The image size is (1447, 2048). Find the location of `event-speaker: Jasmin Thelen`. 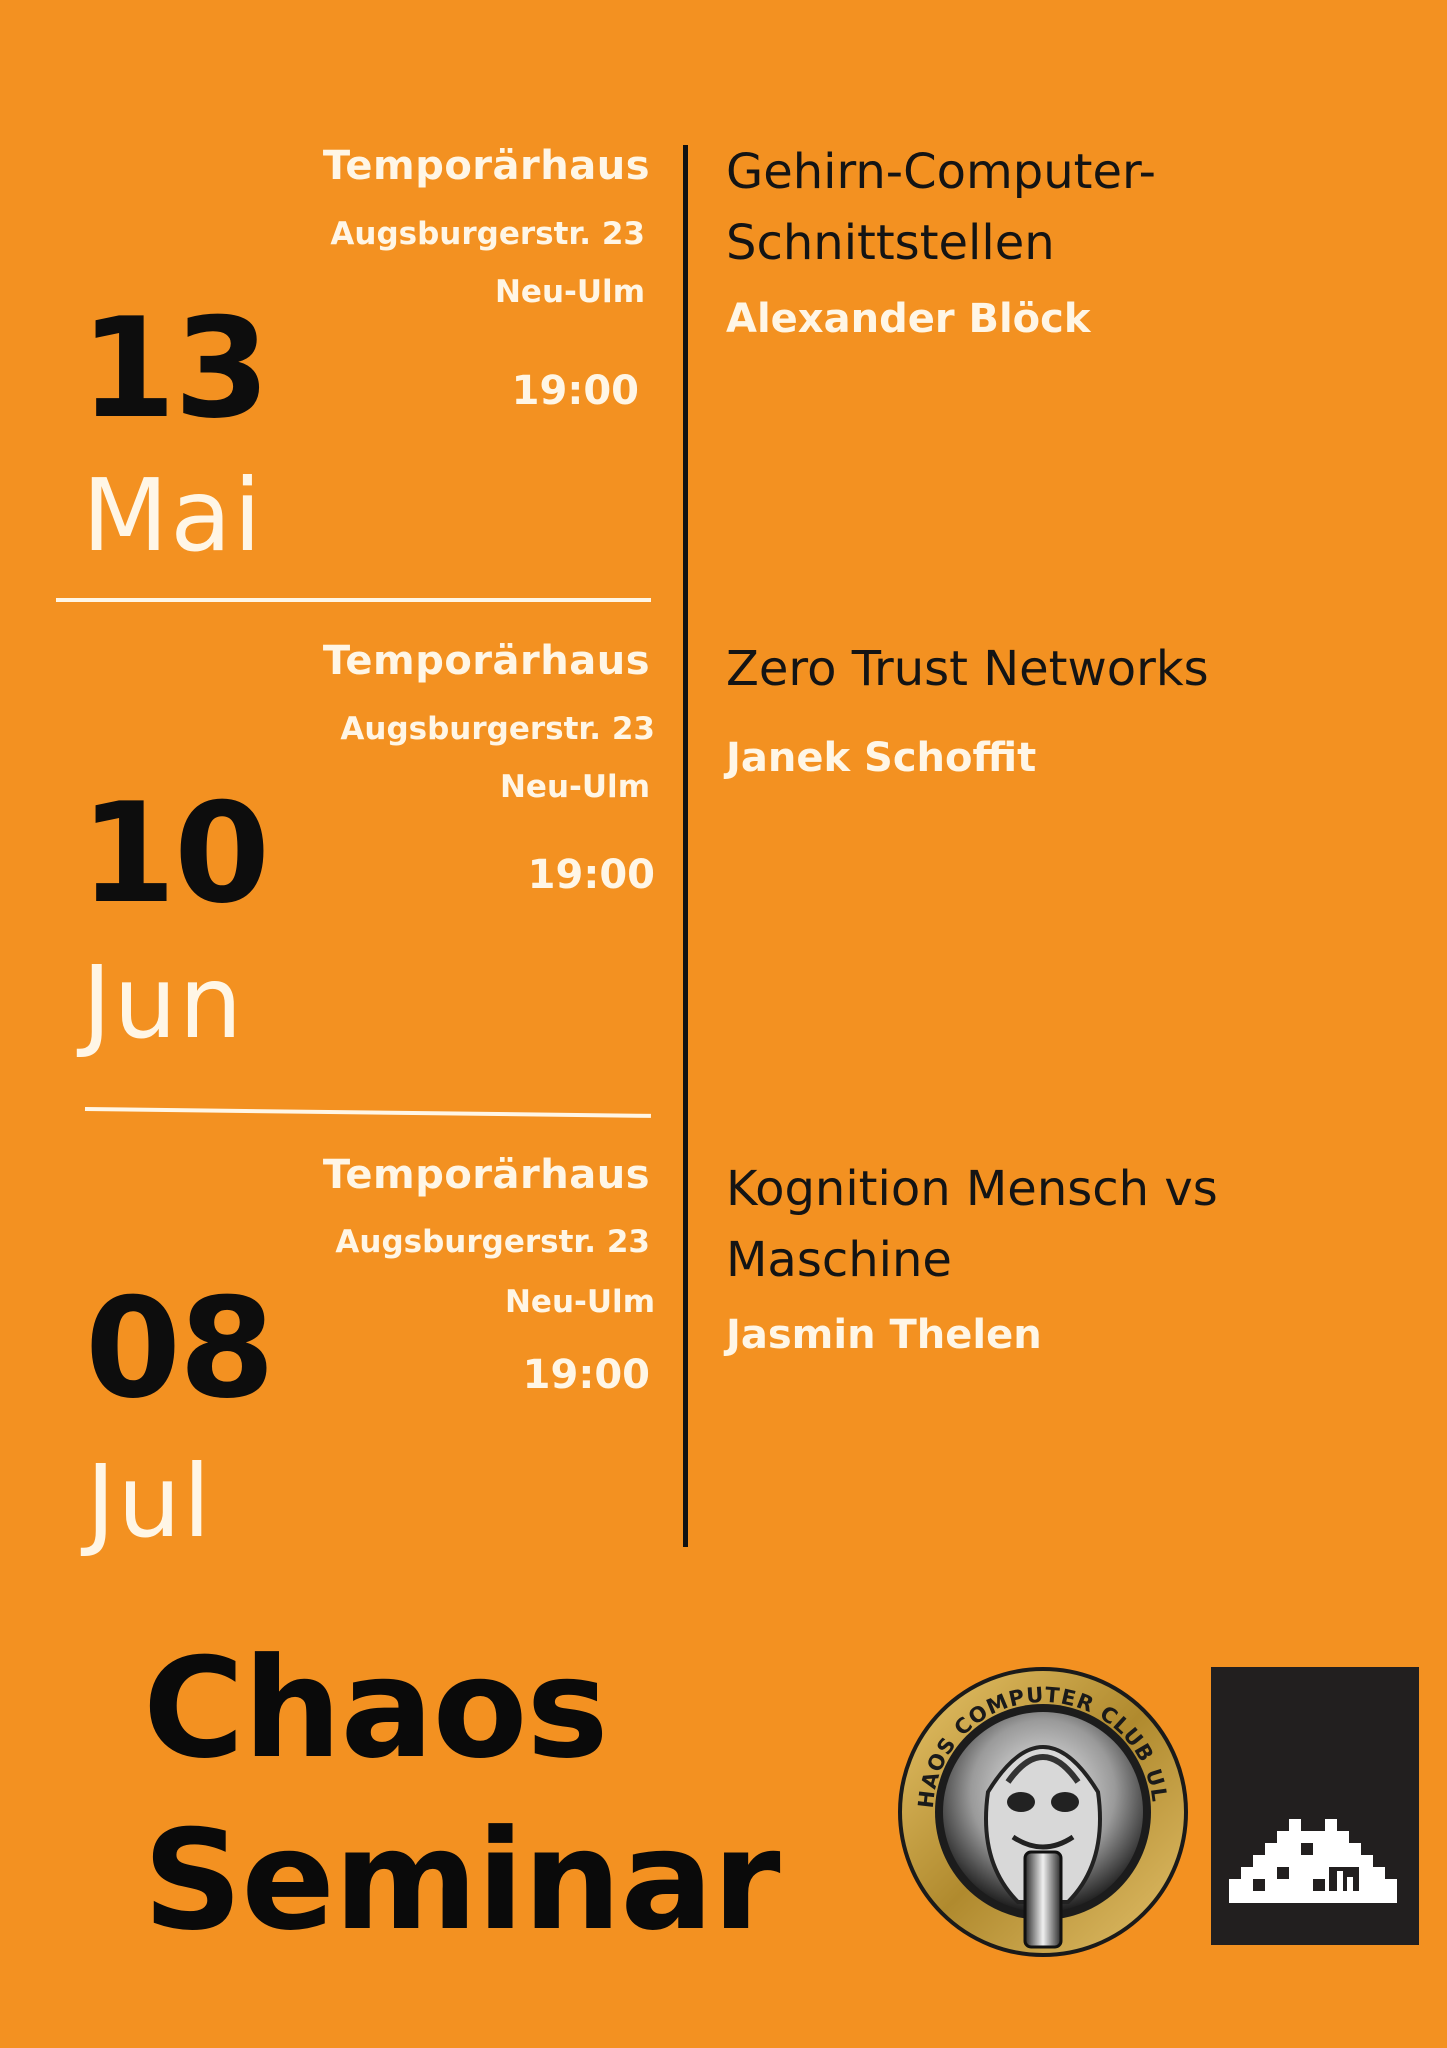

event-speaker: Jasmin Thelen is located at coordinates (884, 1335).